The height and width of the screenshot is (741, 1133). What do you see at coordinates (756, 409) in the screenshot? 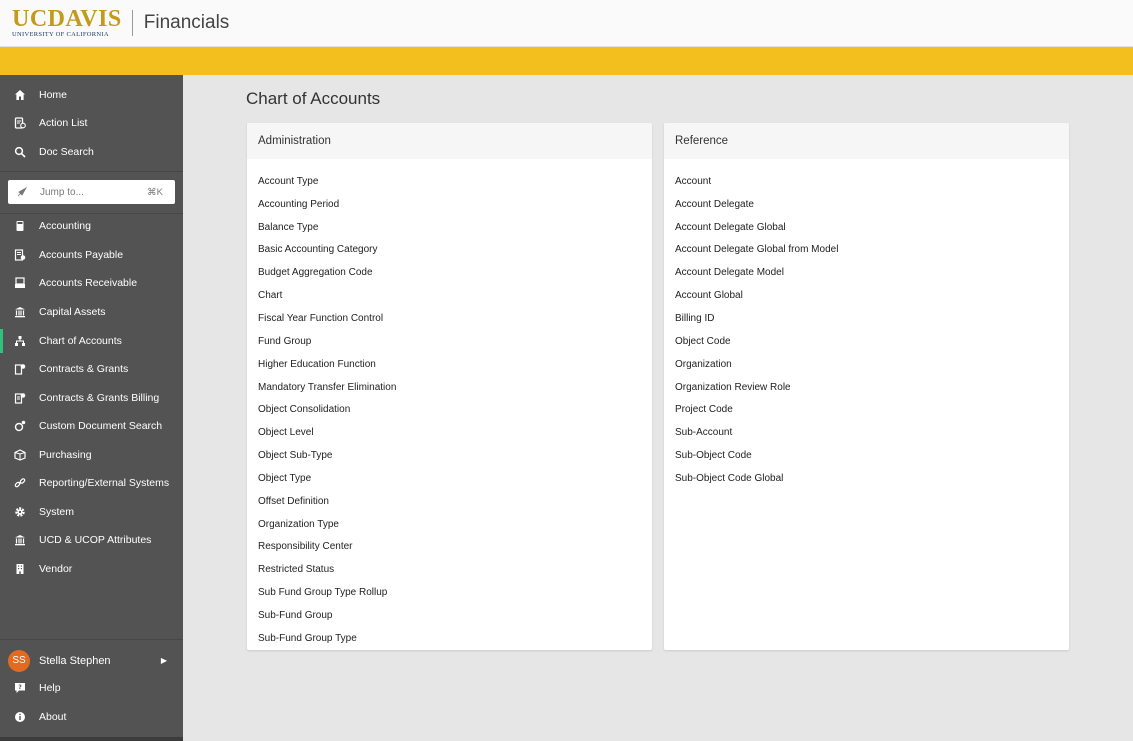
I see `link-project-code: Project Code` at bounding box center [756, 409].